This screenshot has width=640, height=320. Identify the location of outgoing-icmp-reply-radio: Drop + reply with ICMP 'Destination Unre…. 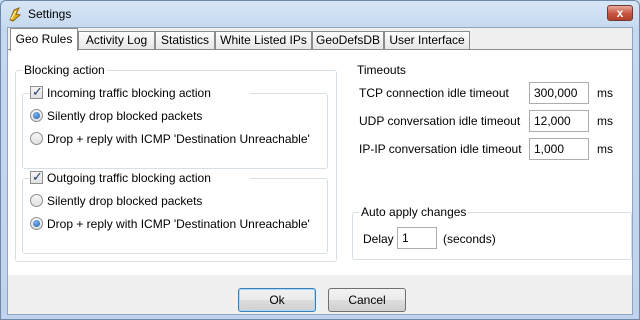
(180, 224).